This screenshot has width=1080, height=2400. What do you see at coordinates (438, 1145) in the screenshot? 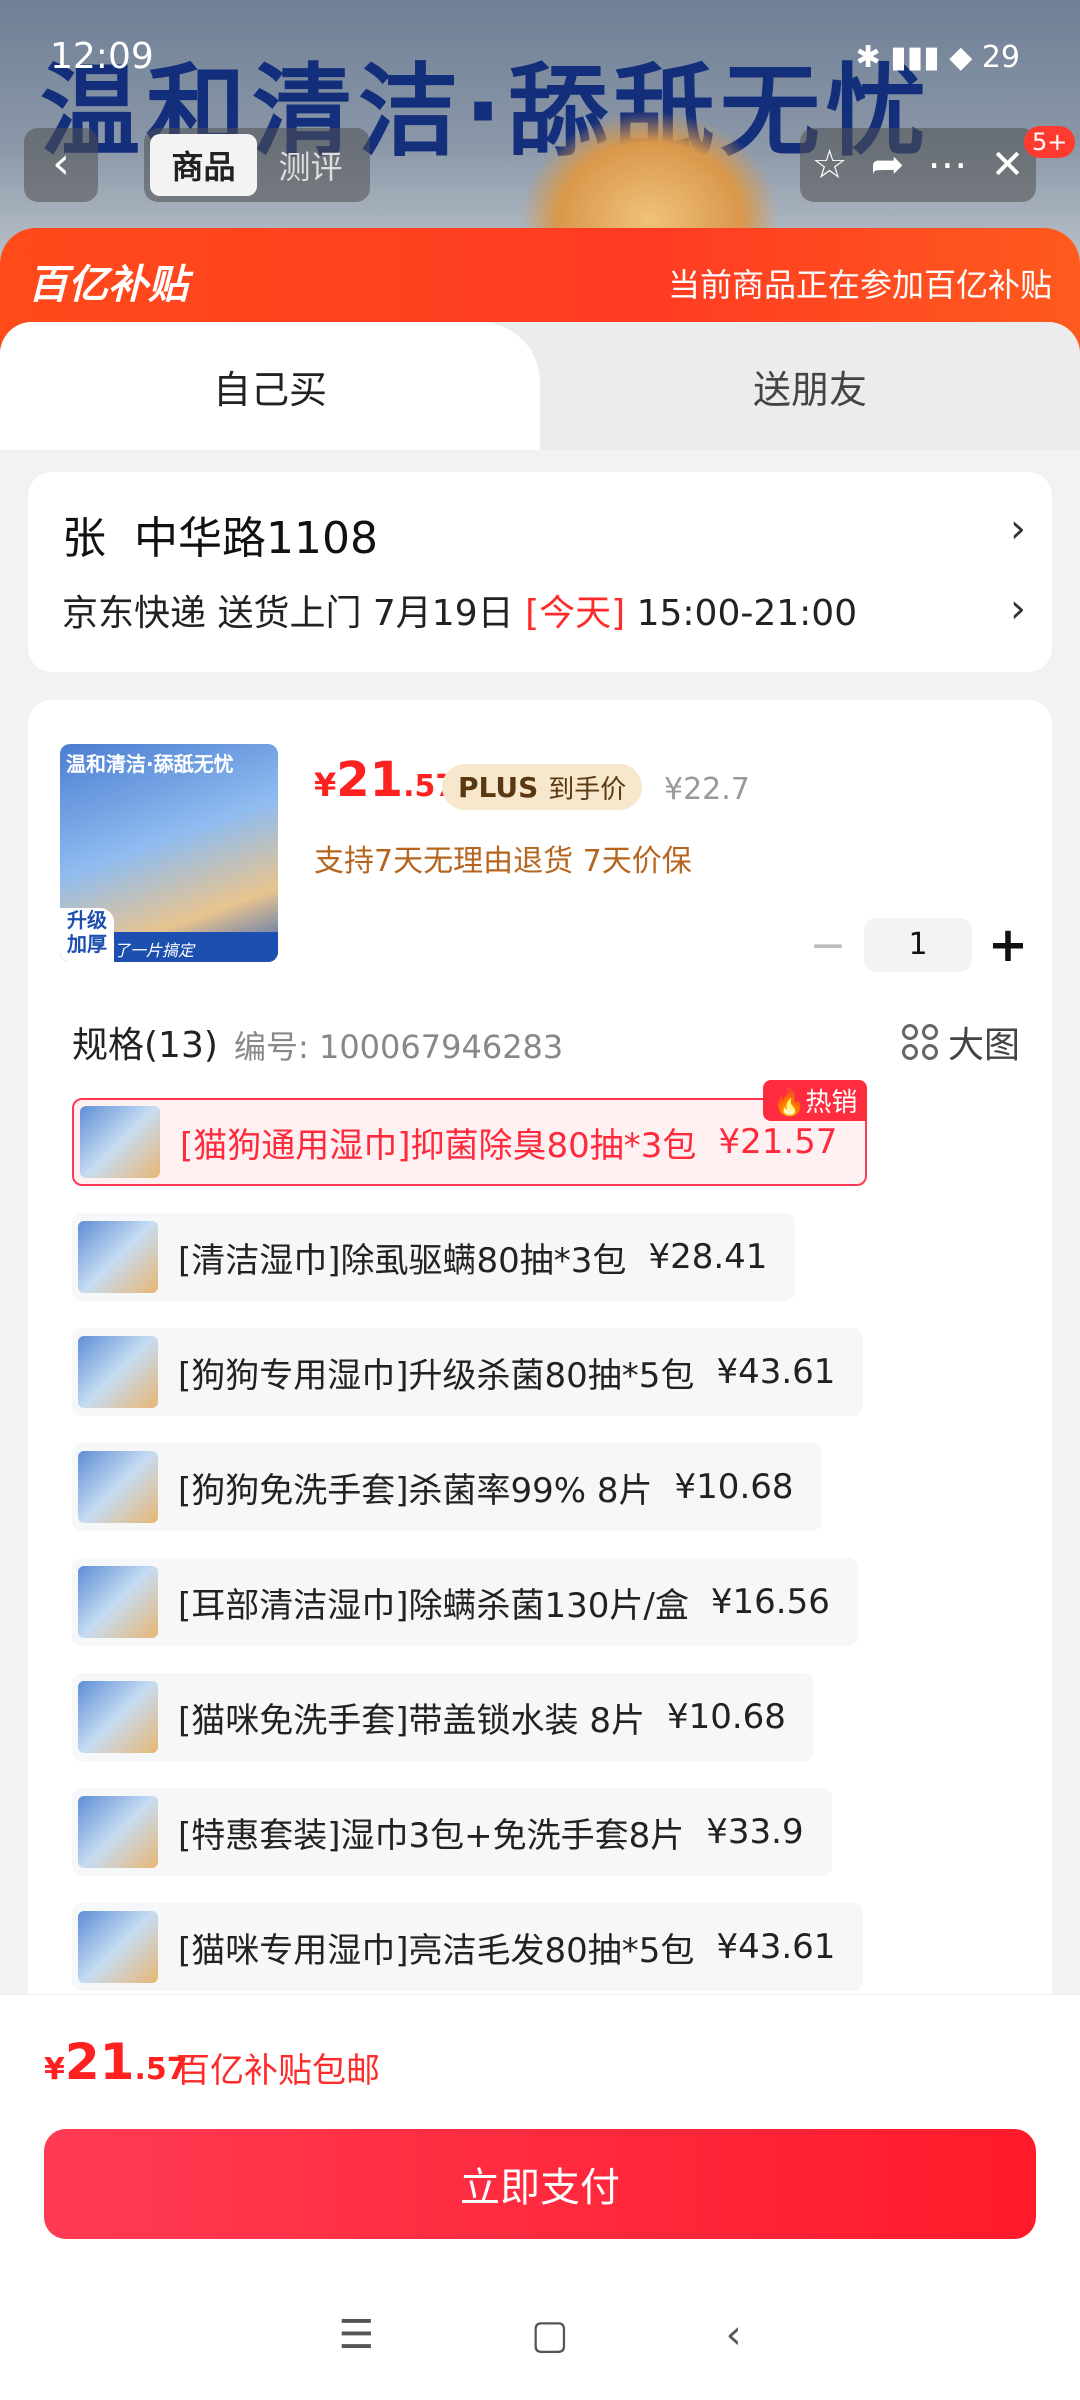
I see `spec-label: [猫狗通用湿巾]抑菌除臭80抽*3包` at bounding box center [438, 1145].